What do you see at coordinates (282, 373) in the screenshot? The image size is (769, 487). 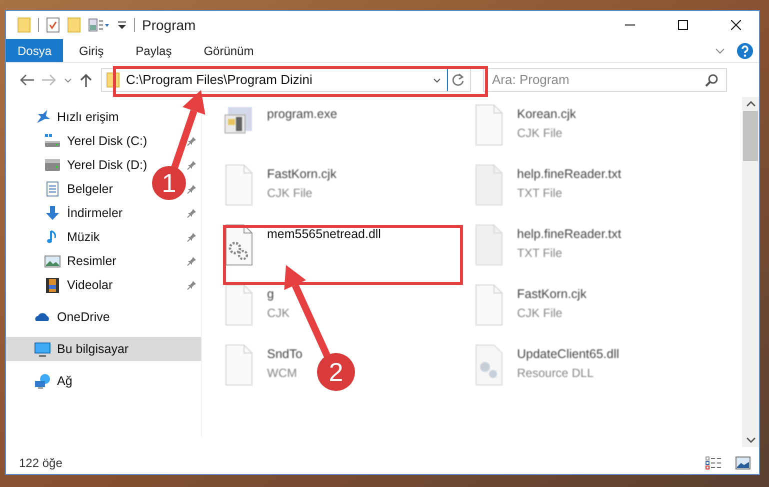 I see `file-type: WCM` at bounding box center [282, 373].